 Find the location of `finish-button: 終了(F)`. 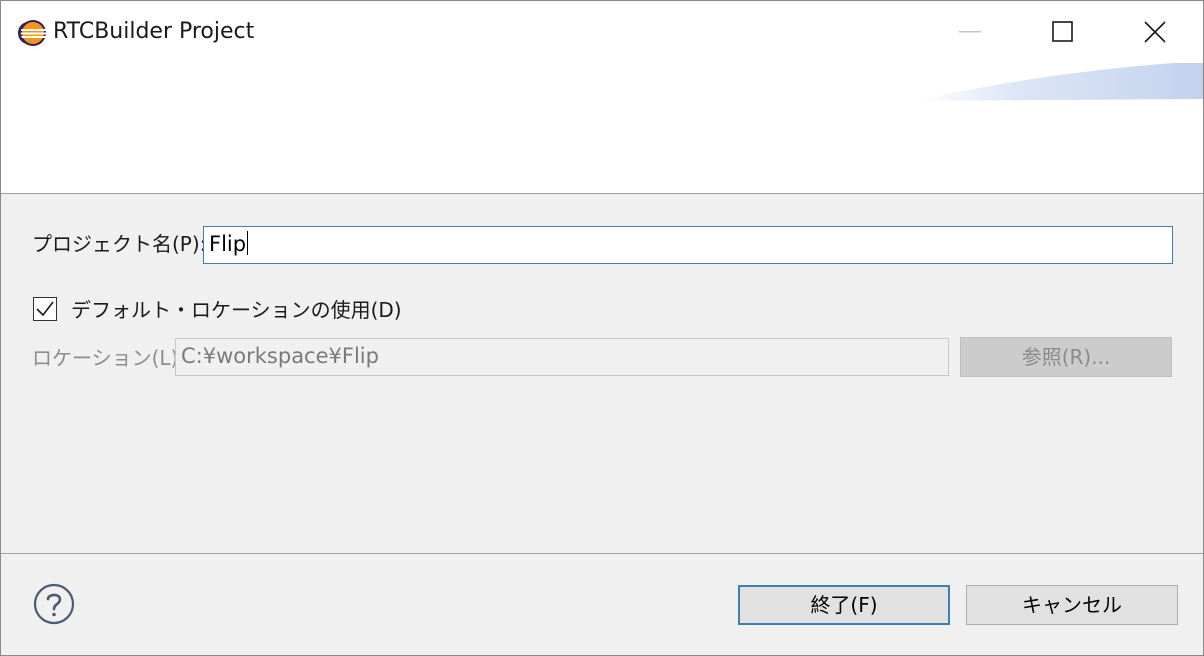

finish-button: 終了(F) is located at coordinates (844, 605).